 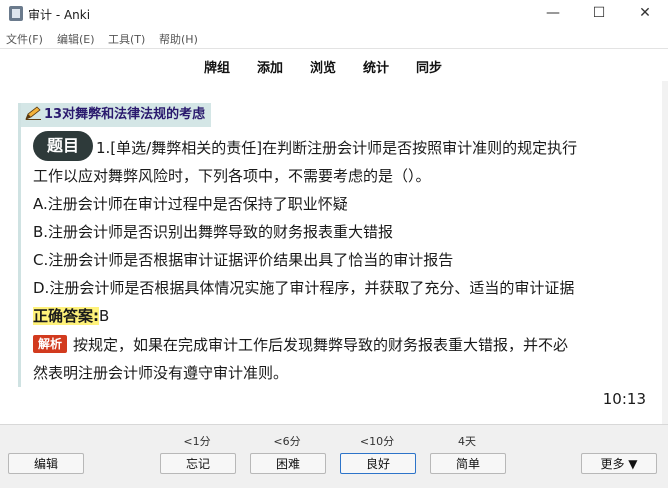 I want to click on main-toolbar: 牌组 添加 浏览 统计 同步, so click(x=334, y=65).